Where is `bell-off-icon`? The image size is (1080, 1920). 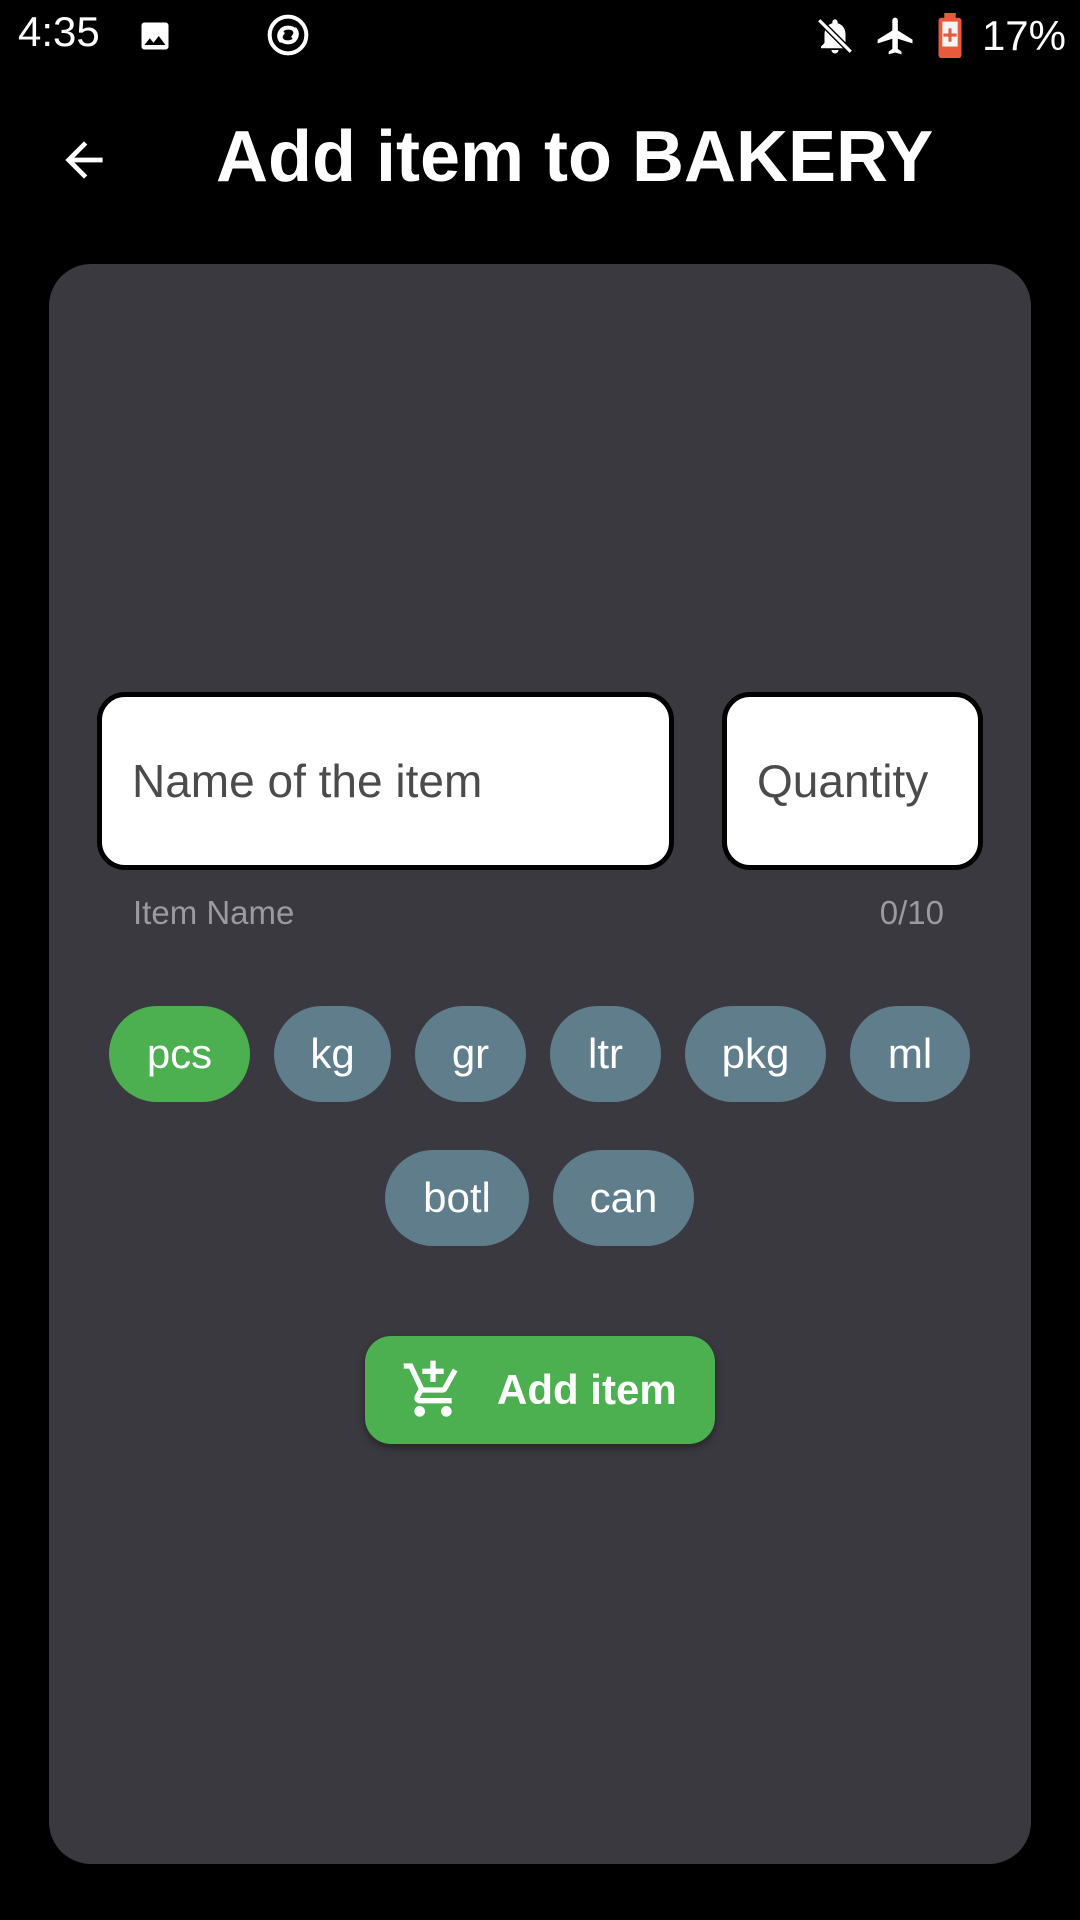 bell-off-icon is located at coordinates (835, 36).